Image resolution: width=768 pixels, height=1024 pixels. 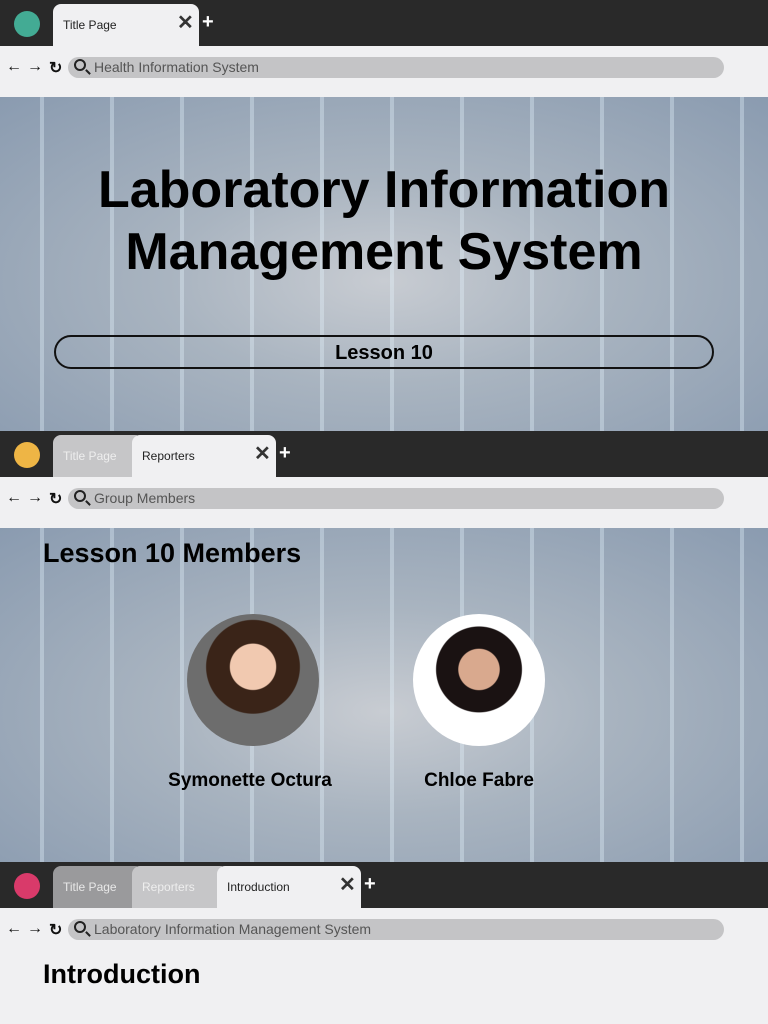 What do you see at coordinates (396, 498) in the screenshot?
I see `url-input: Group Members` at bounding box center [396, 498].